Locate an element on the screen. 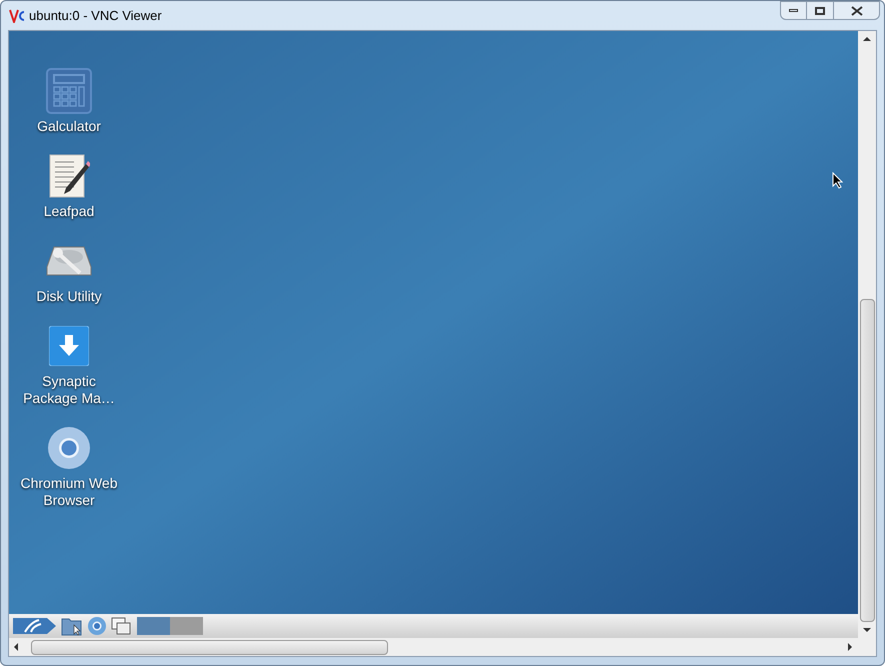 The image size is (885, 666). horizontal-scrollbar is located at coordinates (442, 647).